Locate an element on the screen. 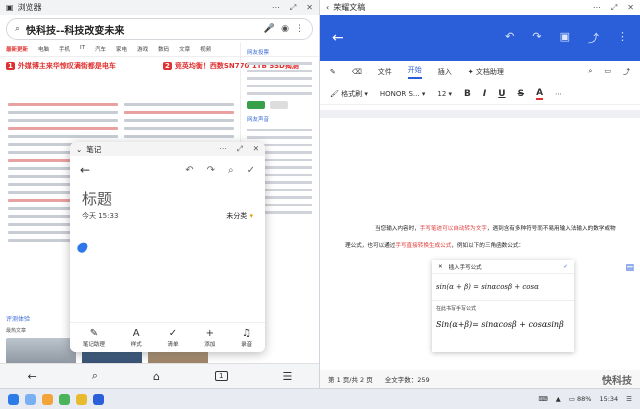 This screenshot has width=640, height=409. app-icon-files is located at coordinates (47, 399).